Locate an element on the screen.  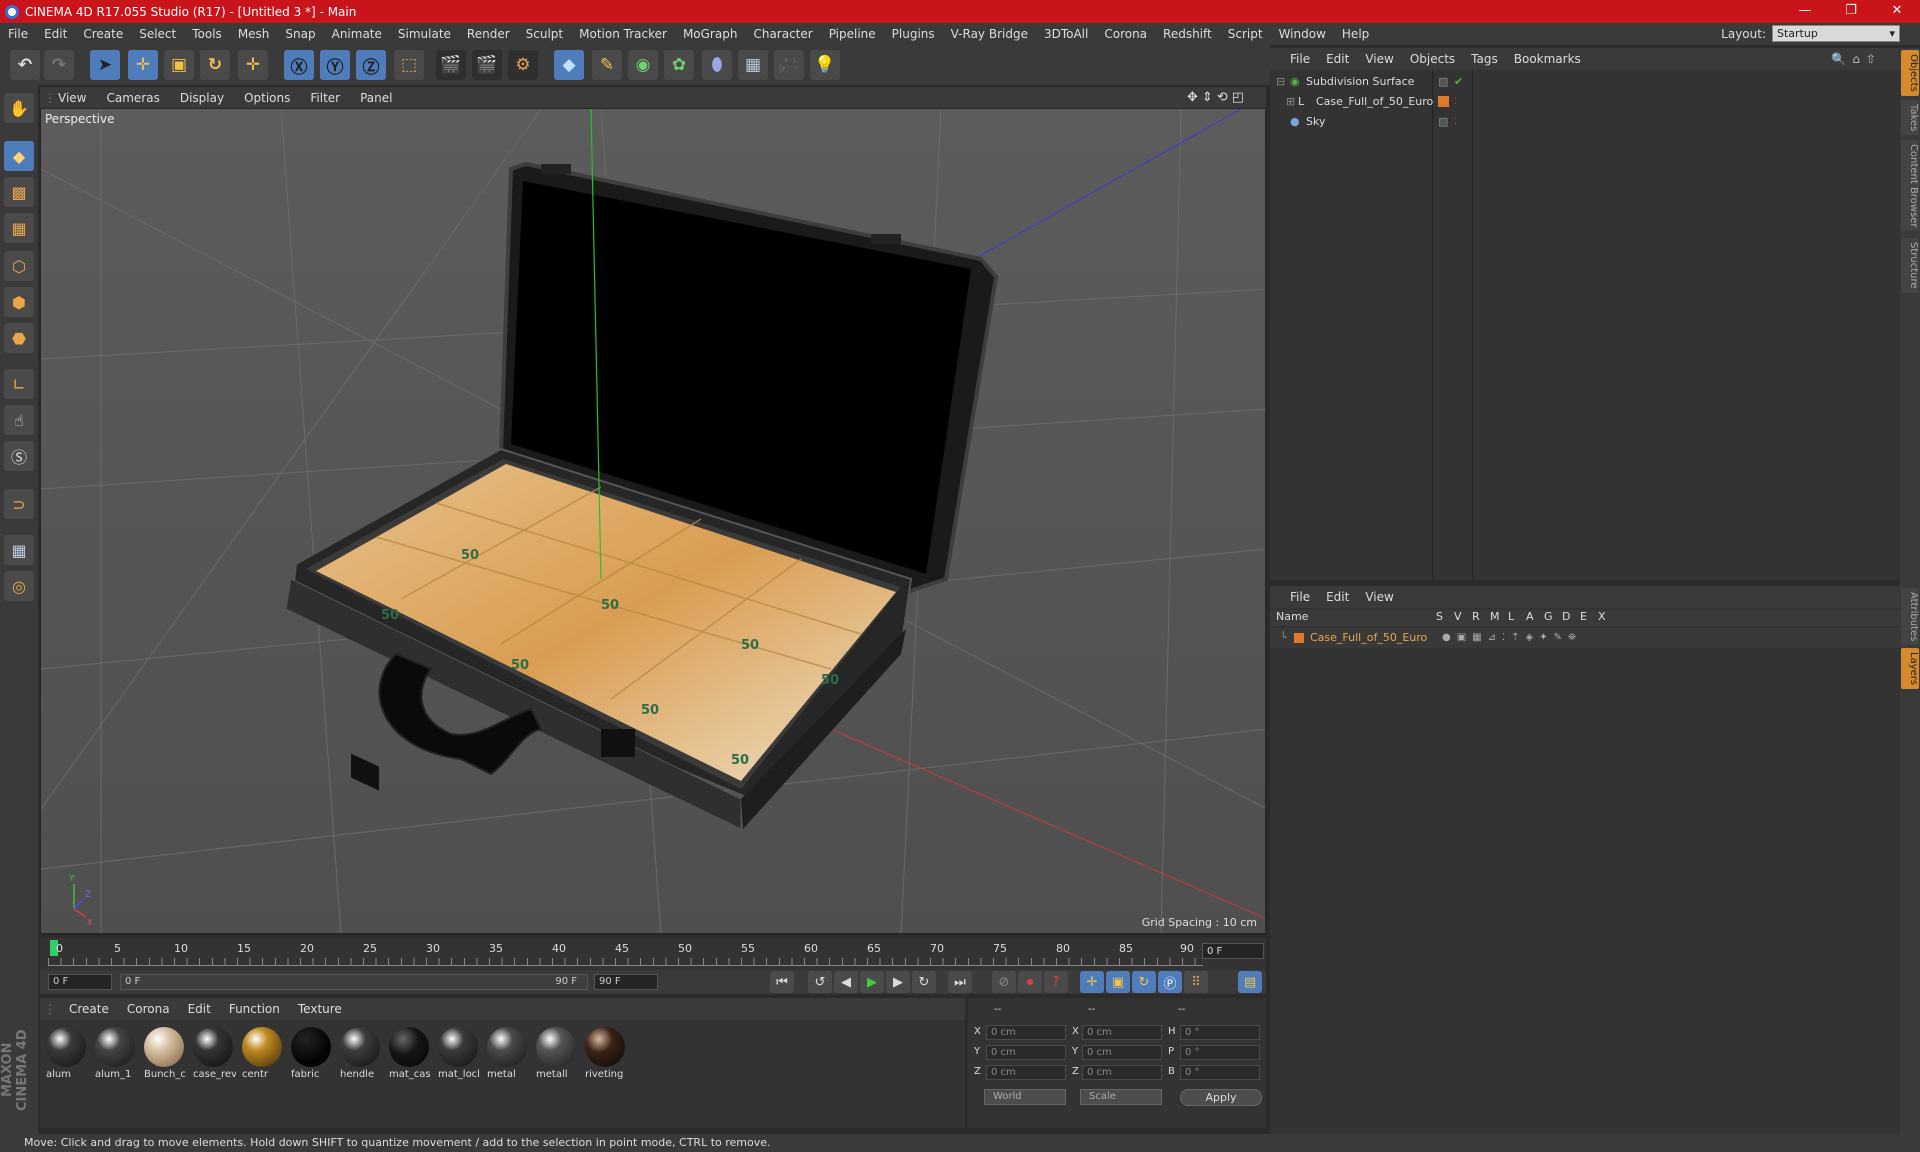
menu-tools: Tools is located at coordinates (207, 34).